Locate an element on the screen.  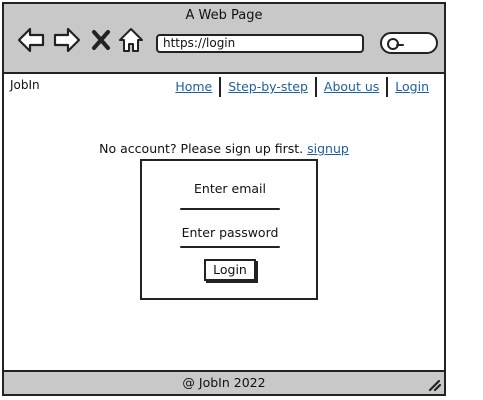
site-nav: Home Step-by-step About us Login is located at coordinates (302, 87).